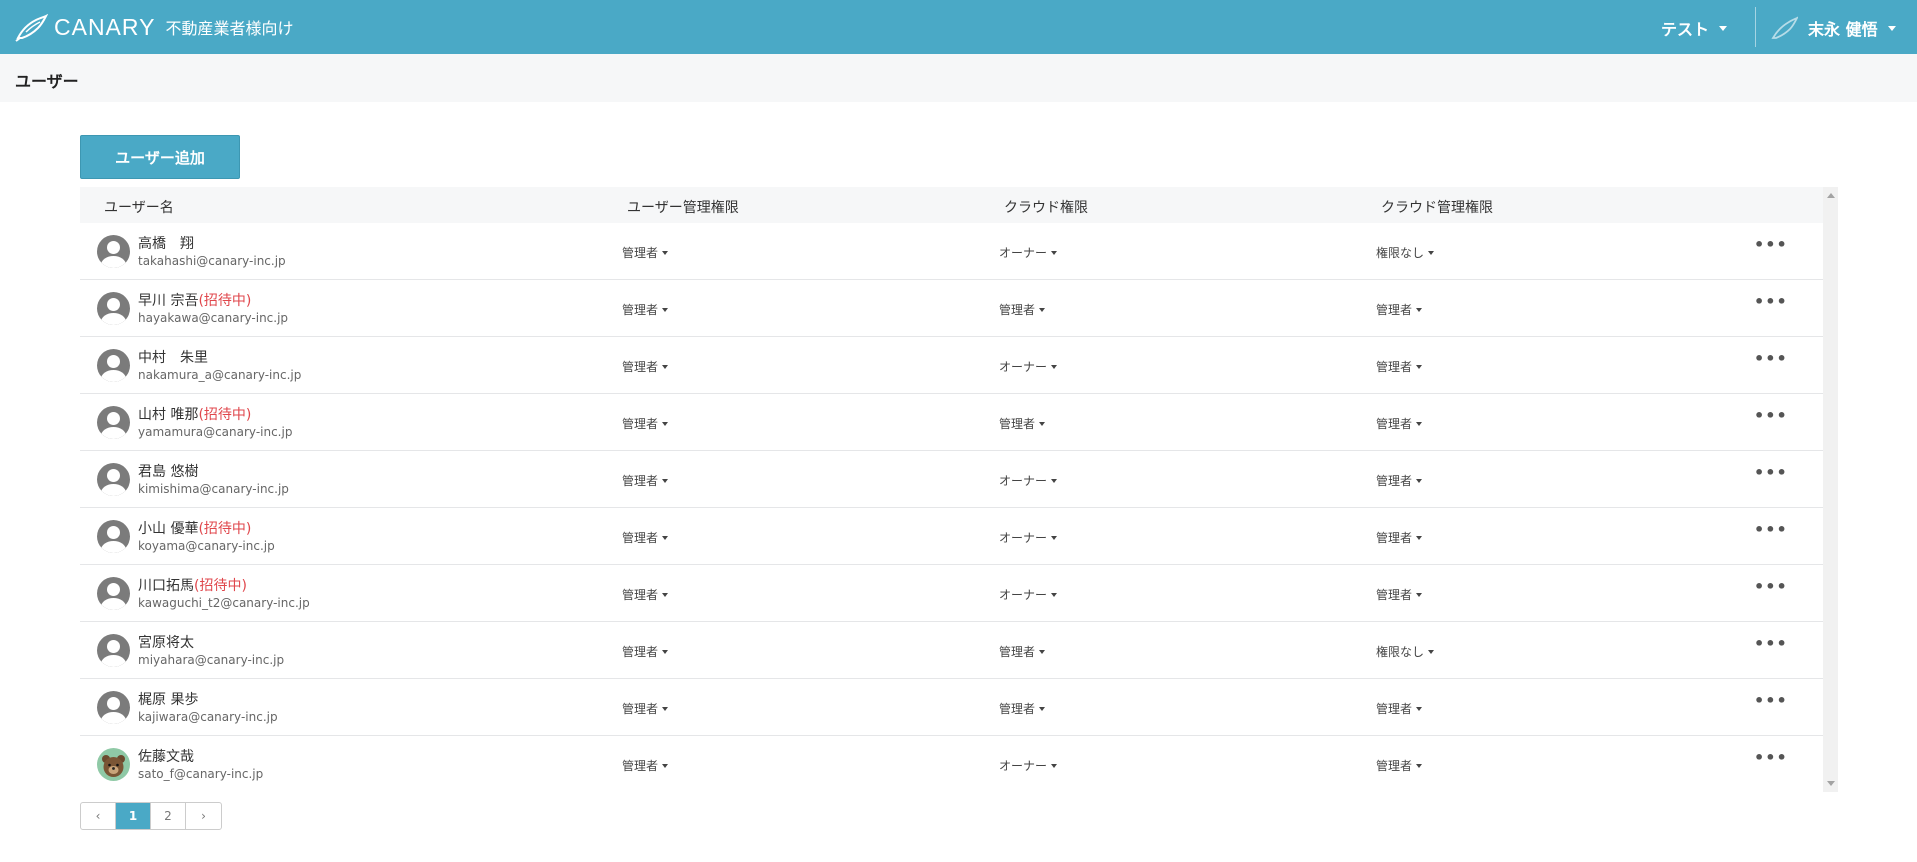 This screenshot has height=862, width=1917. Describe the element at coordinates (166, 757) in the screenshot. I see `user-name: 佐藤文哉` at that location.